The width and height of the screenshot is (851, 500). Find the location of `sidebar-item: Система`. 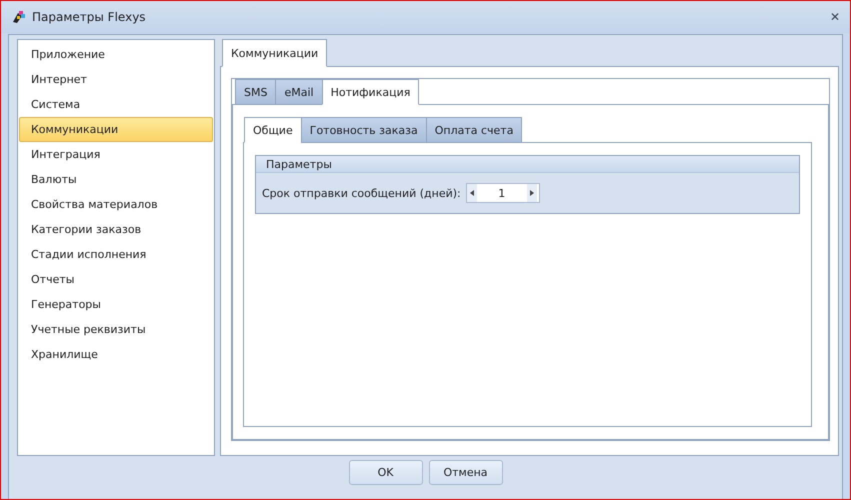

sidebar-item: Система is located at coordinates (116, 104).